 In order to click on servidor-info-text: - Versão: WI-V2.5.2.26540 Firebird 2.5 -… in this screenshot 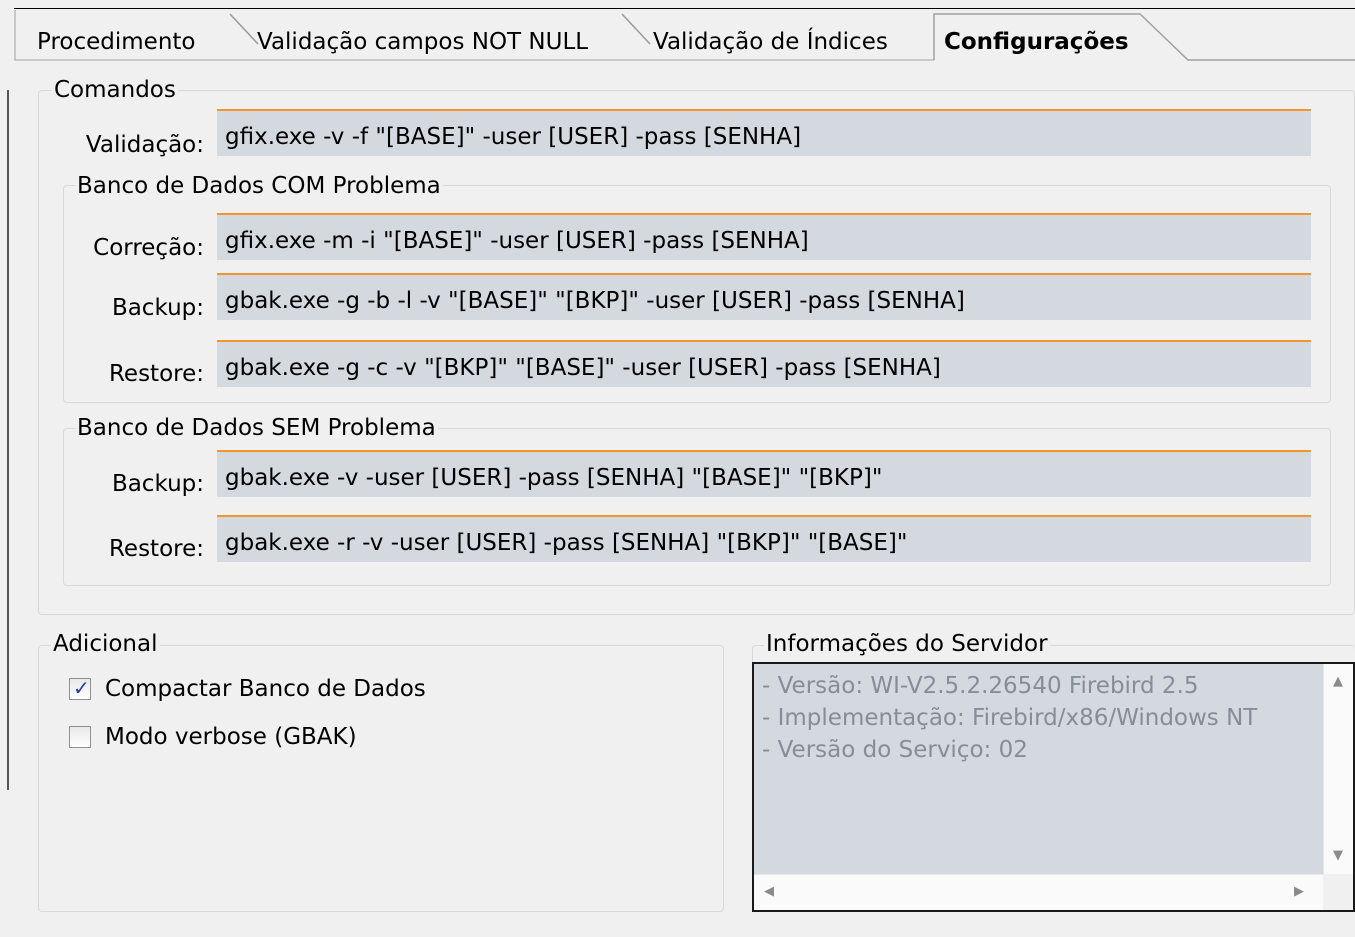, I will do `click(1038, 769)`.